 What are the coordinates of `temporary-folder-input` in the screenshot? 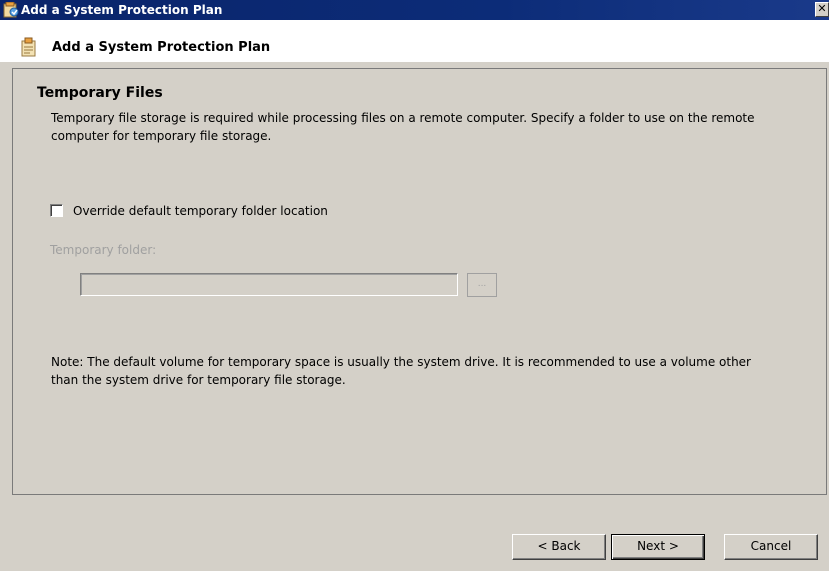 It's located at (269, 284).